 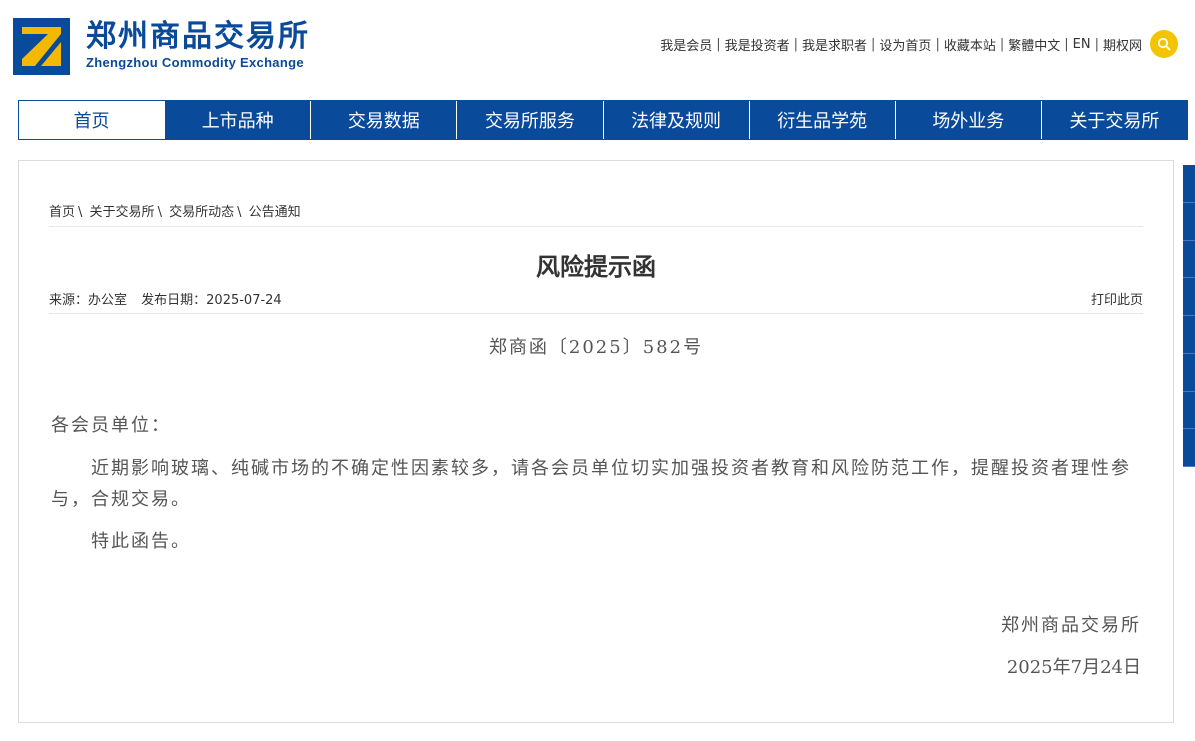 What do you see at coordinates (596, 347) in the screenshot?
I see `document-number: 郑商函〔2025〕582号` at bounding box center [596, 347].